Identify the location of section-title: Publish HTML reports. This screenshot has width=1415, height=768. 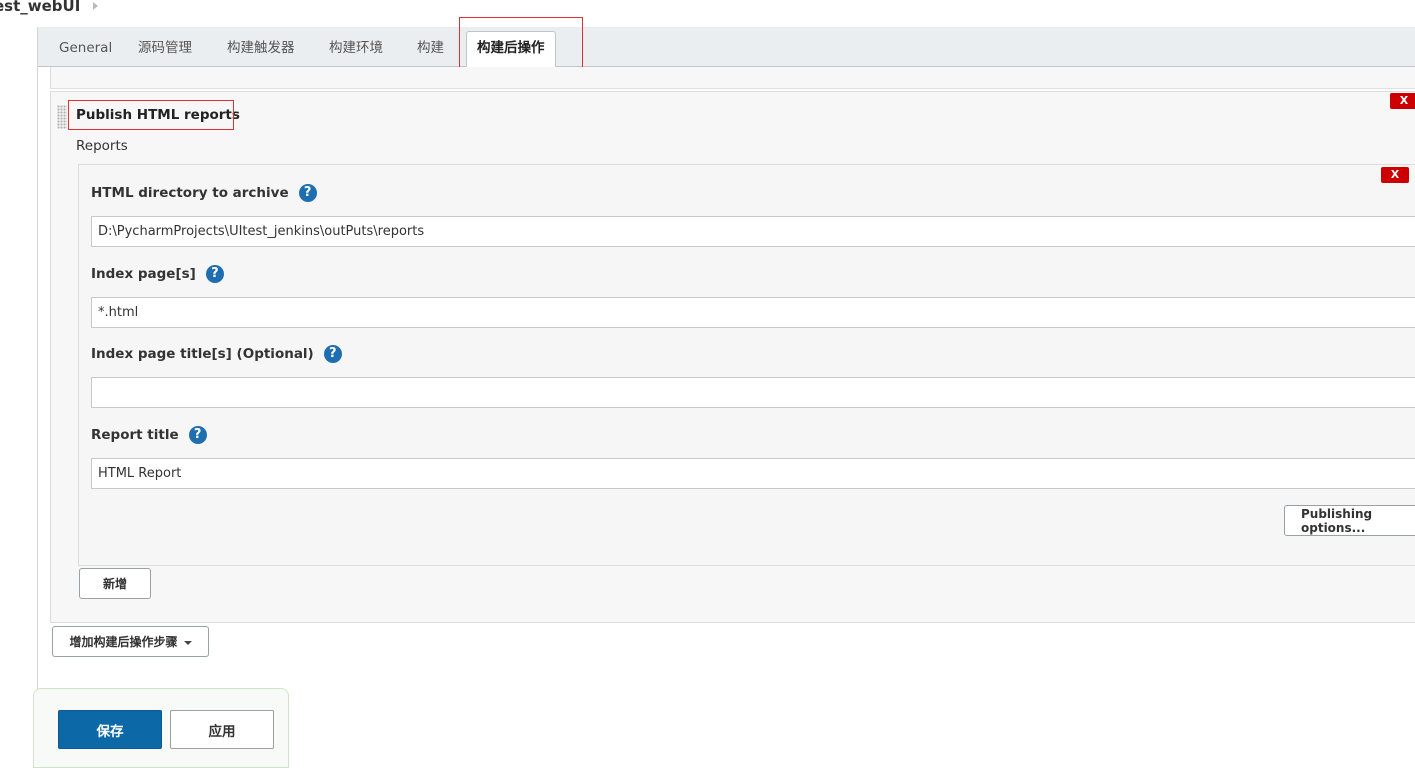
(158, 115).